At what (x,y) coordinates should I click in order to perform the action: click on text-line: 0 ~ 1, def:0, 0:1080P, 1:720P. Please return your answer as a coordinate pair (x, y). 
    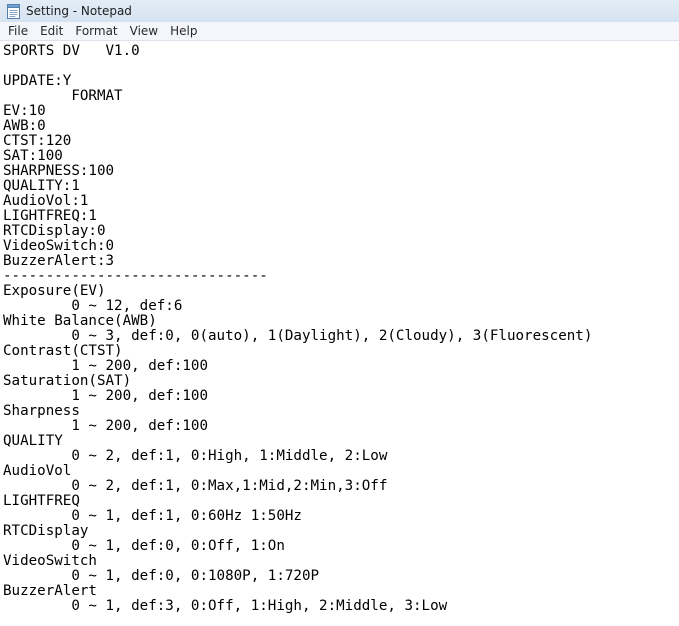
    Looking at the image, I should click on (161, 576).